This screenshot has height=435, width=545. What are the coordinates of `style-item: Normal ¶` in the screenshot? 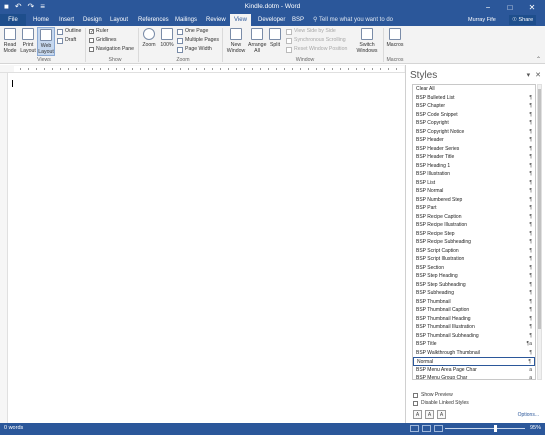 It's located at (474, 361).